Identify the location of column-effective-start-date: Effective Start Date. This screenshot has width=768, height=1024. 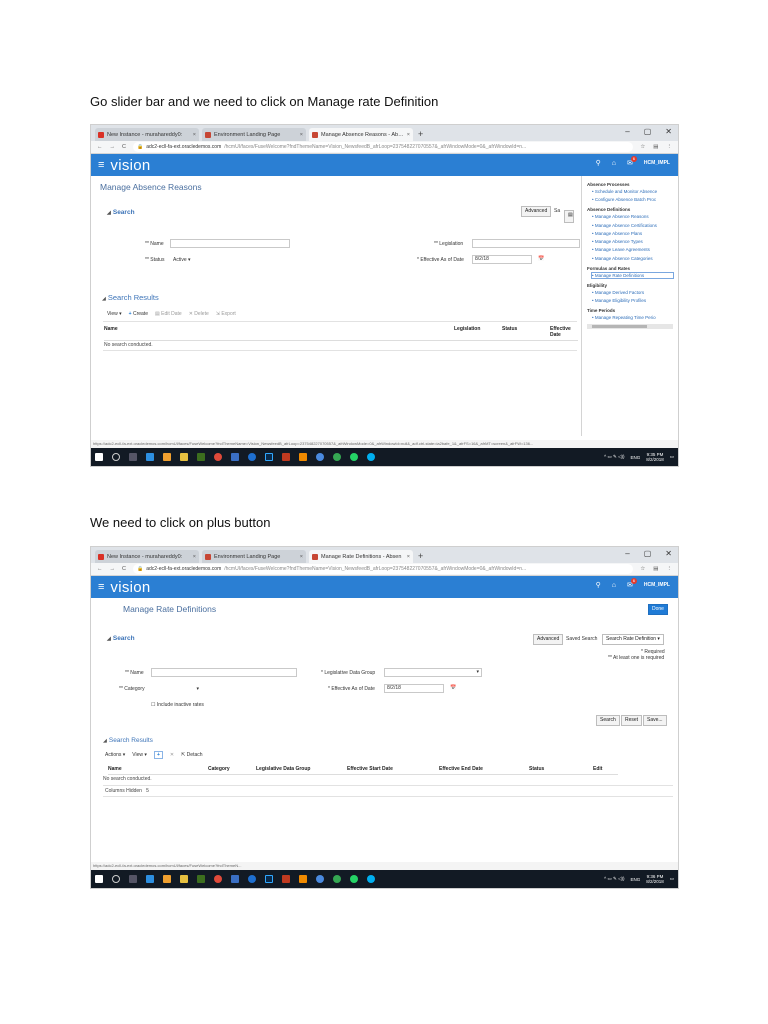
(393, 769).